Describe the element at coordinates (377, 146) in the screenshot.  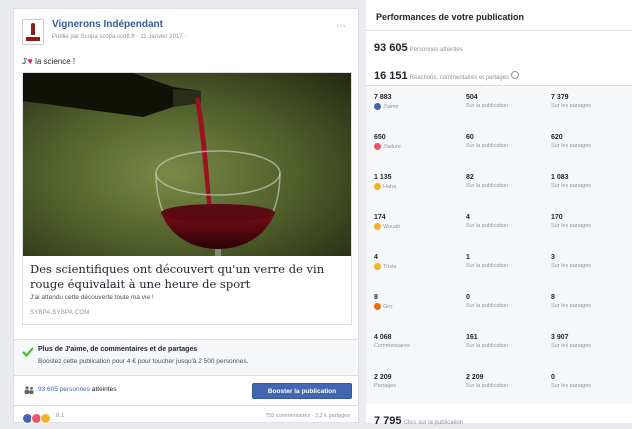
I see `love-icon` at that location.